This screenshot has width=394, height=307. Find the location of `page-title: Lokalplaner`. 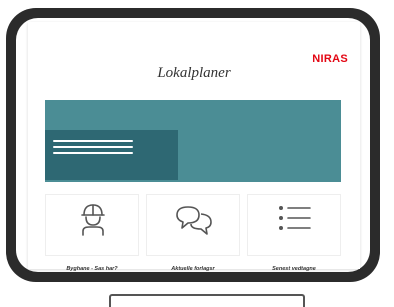

page-title: Lokalplaner is located at coordinates (194, 73).